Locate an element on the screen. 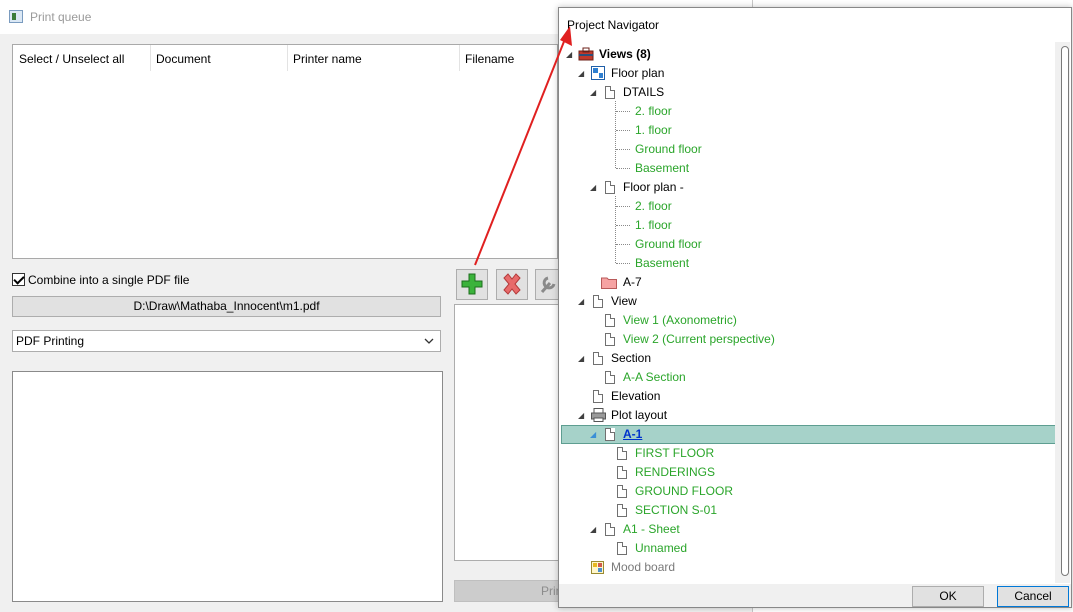 The image size is (1073, 612). arrow-line is located at coordinates (521, 149).